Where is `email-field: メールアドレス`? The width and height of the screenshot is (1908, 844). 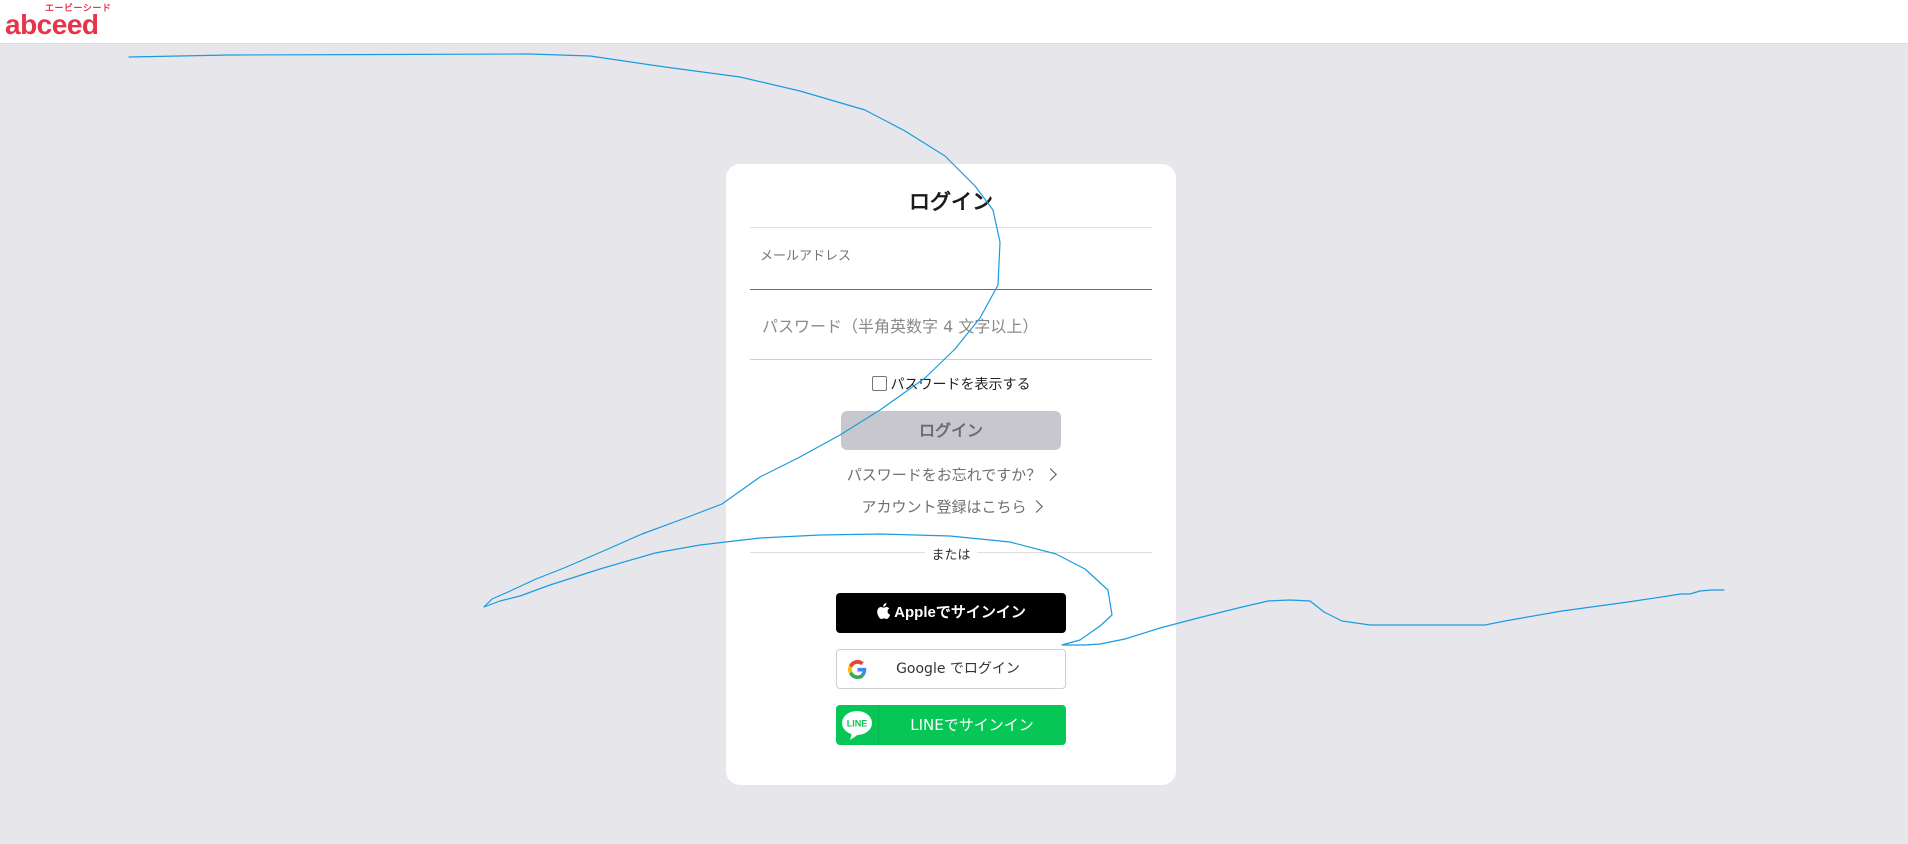
email-field: メールアドレス is located at coordinates (951, 259).